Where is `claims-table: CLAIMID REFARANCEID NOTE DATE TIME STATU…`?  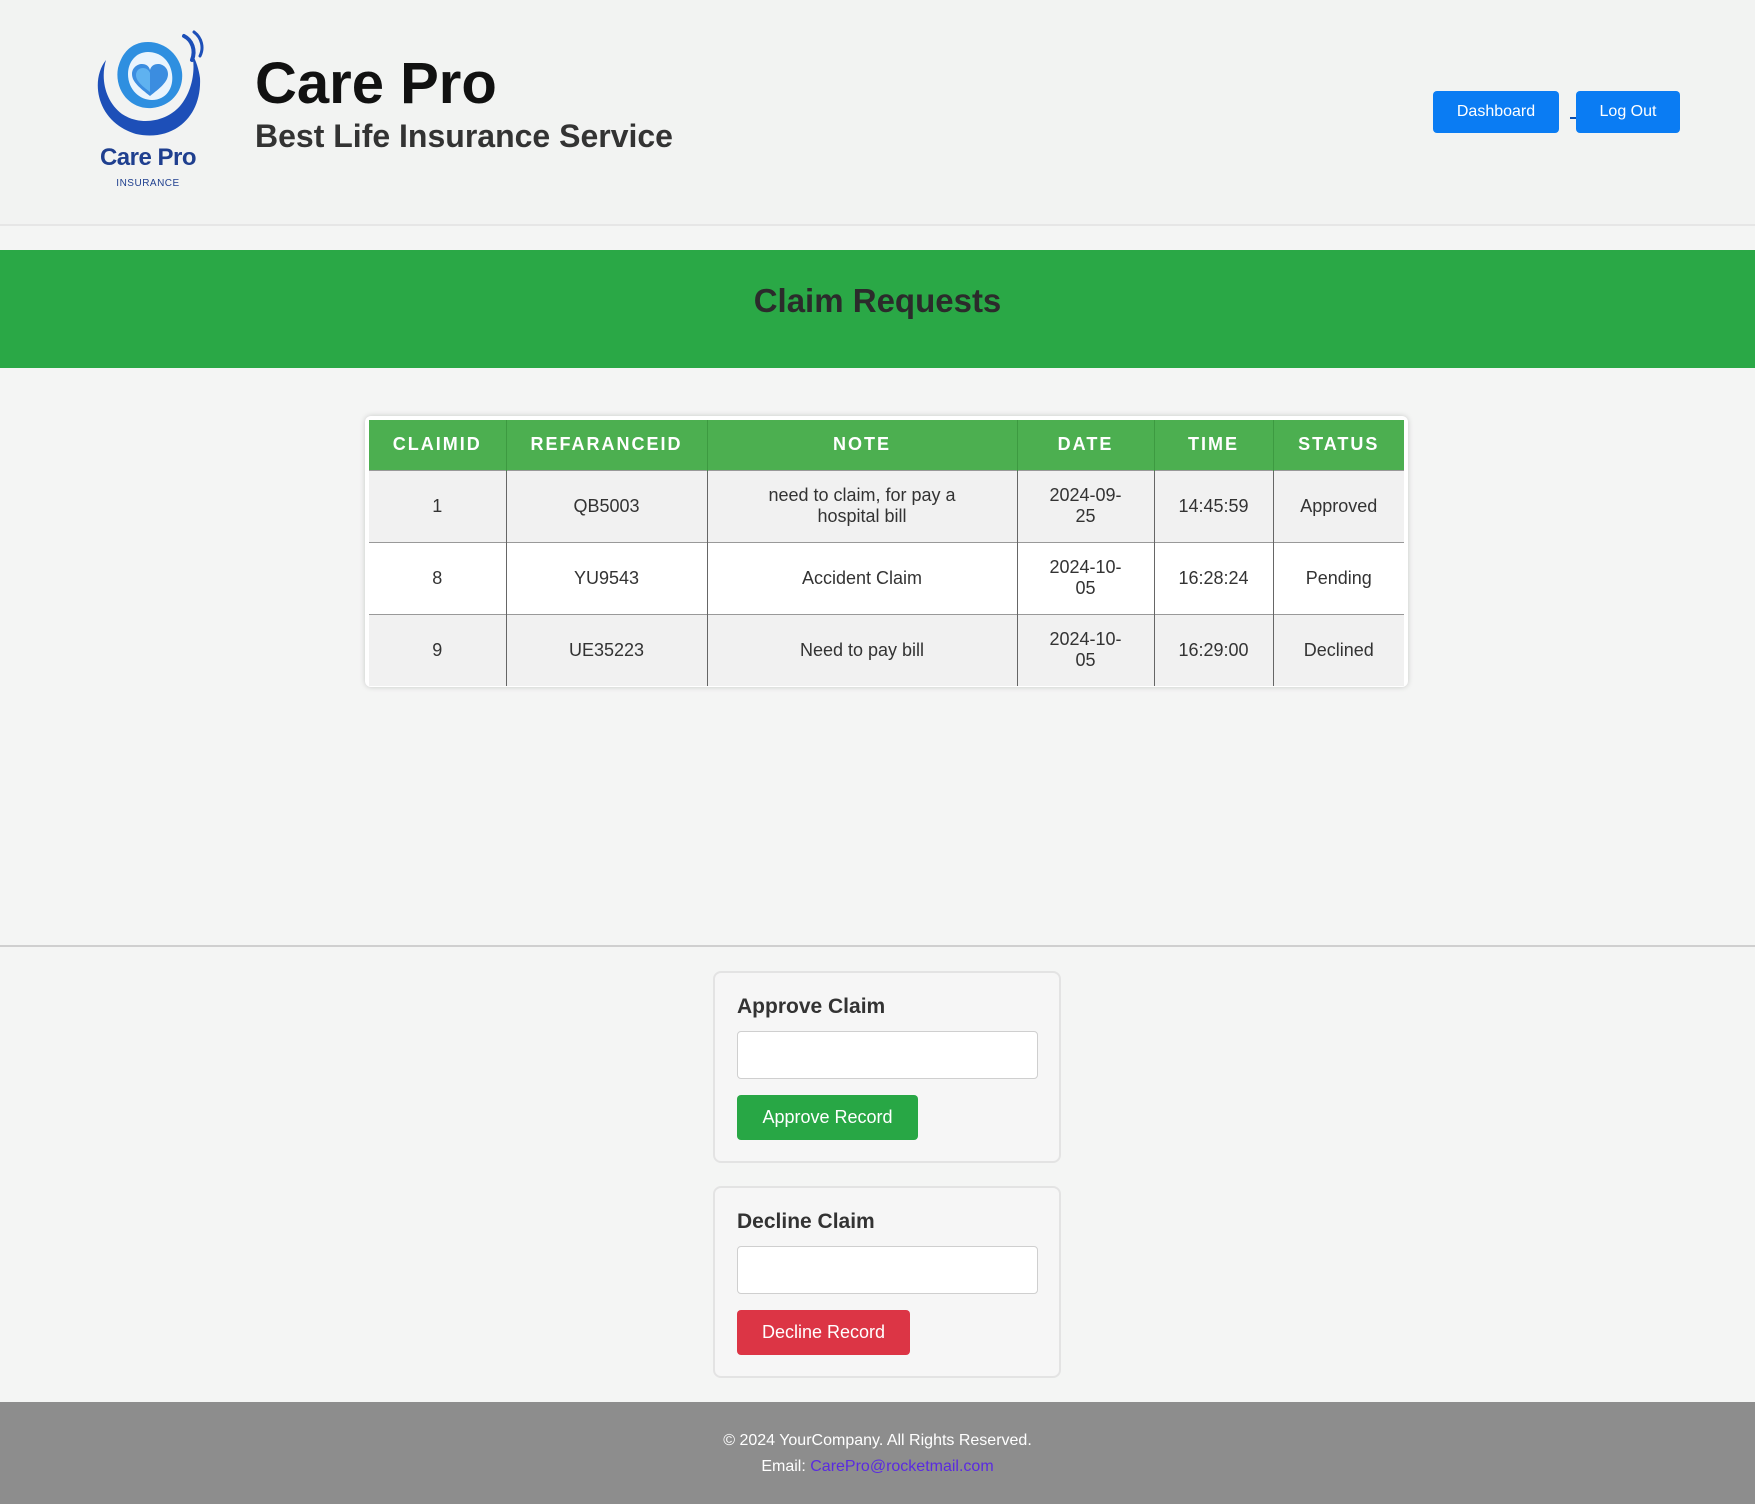
claims-table: CLAIMID REFARANCEID NOTE DATE TIME STATU… is located at coordinates (886, 553).